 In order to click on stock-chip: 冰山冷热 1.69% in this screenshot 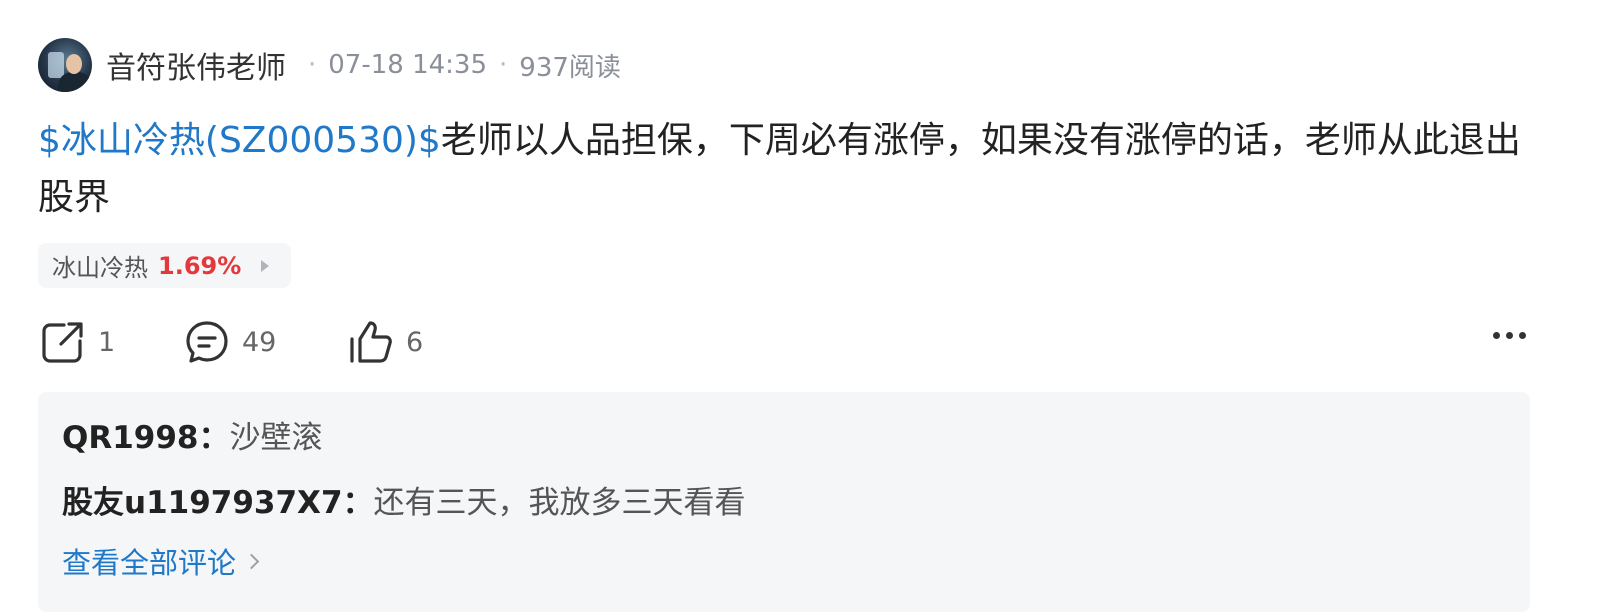, I will do `click(165, 265)`.